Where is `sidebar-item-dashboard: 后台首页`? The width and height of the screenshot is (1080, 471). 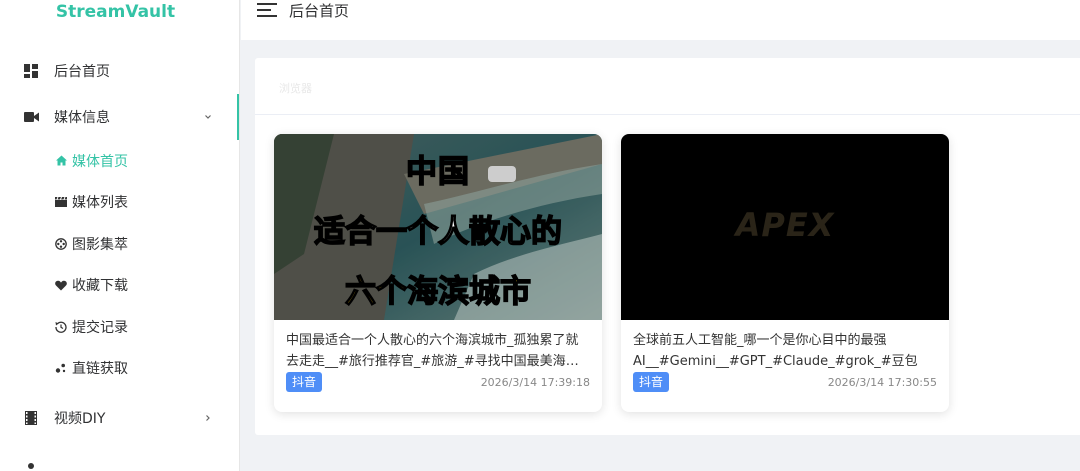
sidebar-item-dashboard: 后台首页 is located at coordinates (119, 71).